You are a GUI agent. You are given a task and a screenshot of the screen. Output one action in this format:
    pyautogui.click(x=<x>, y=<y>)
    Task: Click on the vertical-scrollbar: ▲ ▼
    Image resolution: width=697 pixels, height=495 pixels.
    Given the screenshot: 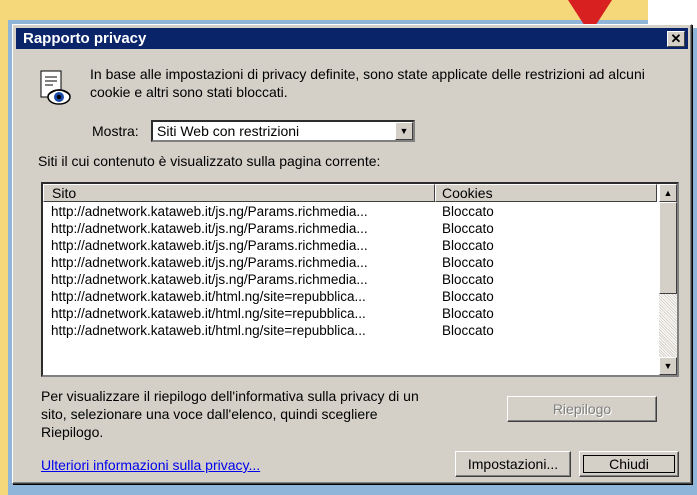 What is the action you would take?
    pyautogui.click(x=668, y=279)
    